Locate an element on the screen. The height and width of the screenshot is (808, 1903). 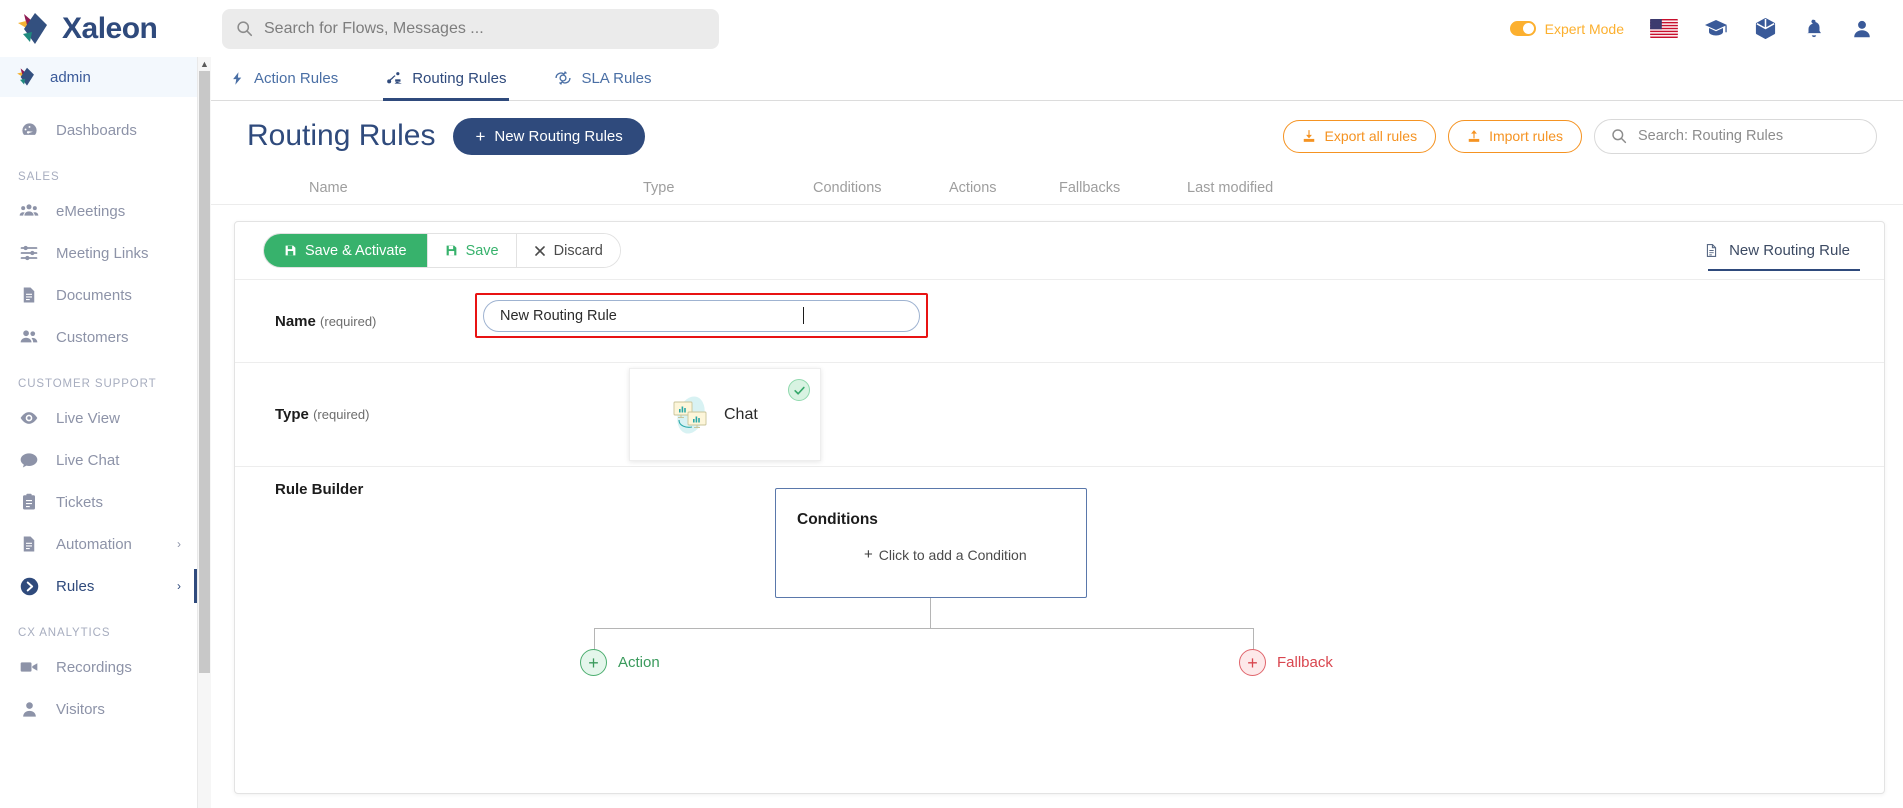
type-required-text: (required) is located at coordinates (341, 414).